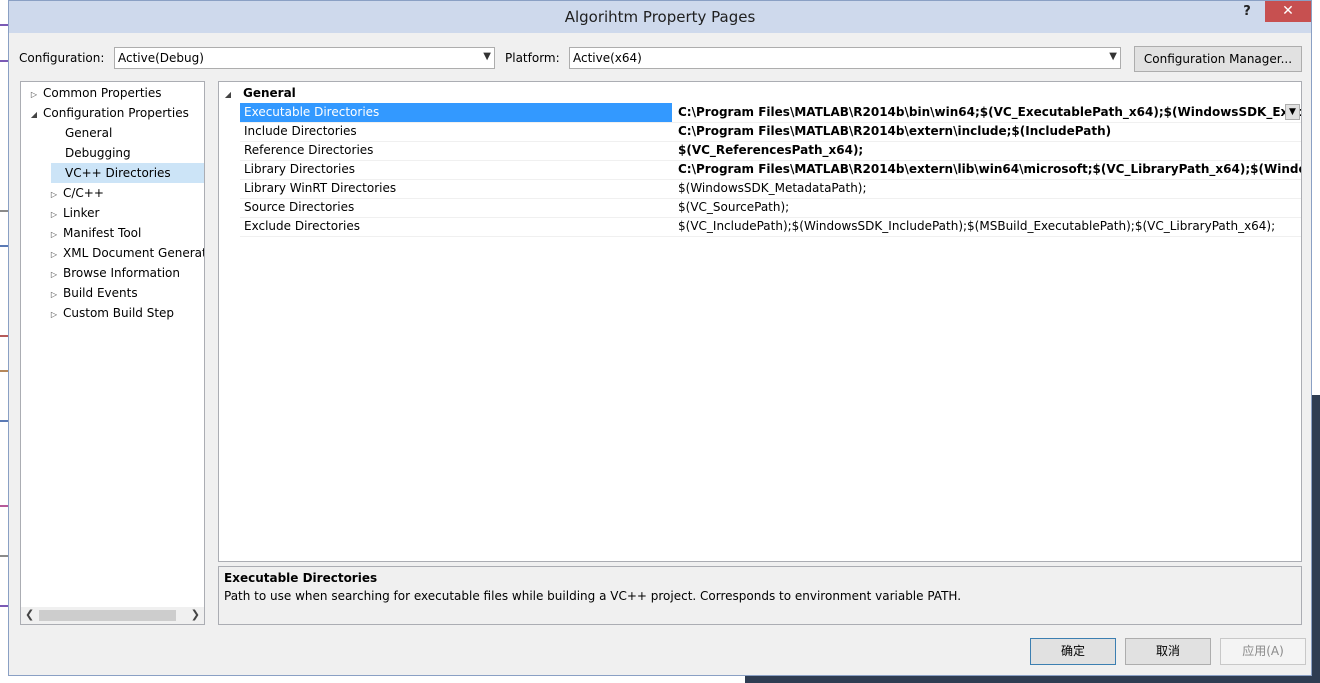 This screenshot has height=683, width=1320. Describe the element at coordinates (121, 273) in the screenshot. I see `tree-item-label: Browse Information` at that location.